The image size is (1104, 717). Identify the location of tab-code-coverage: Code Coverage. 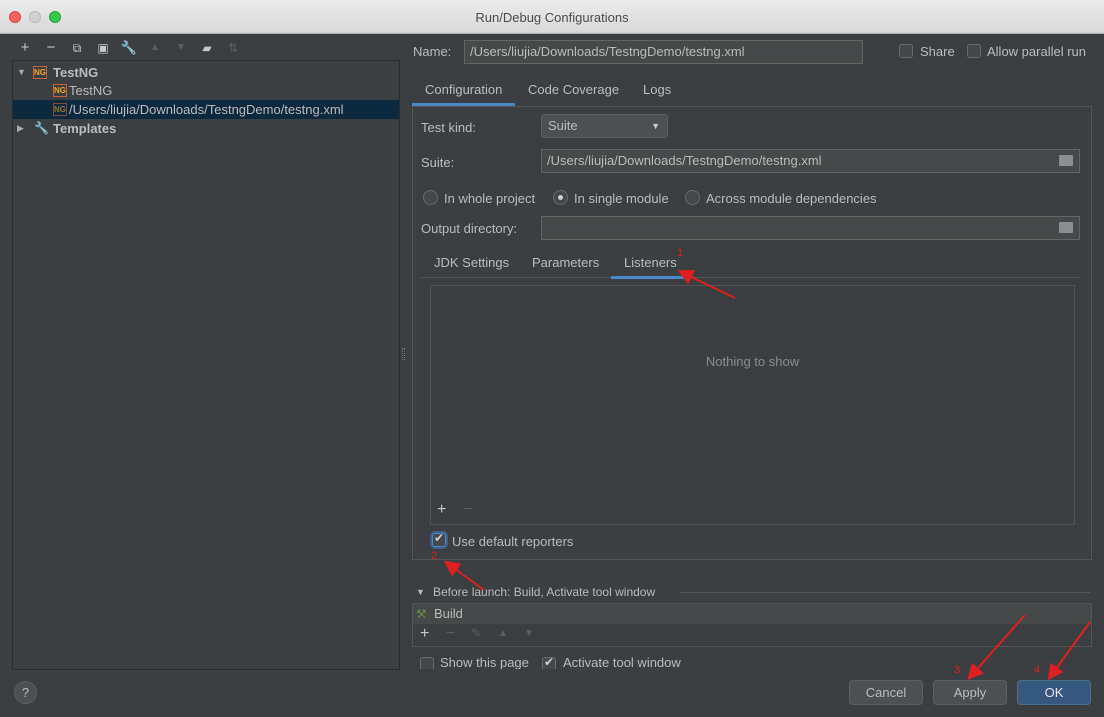
(573, 89).